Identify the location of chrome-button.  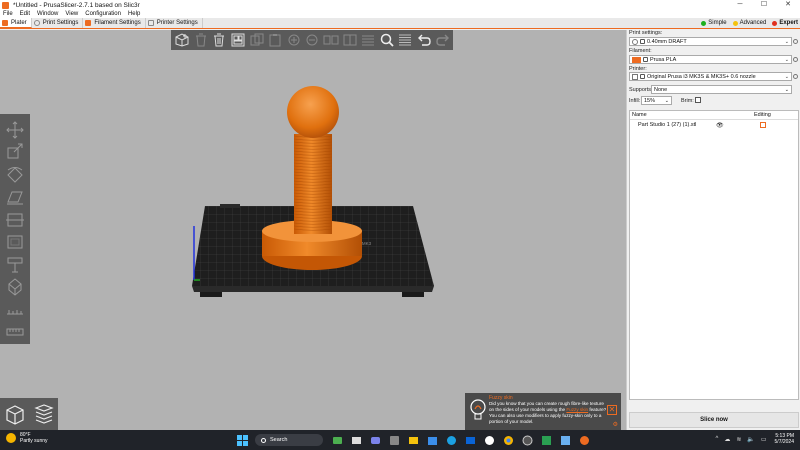
(508, 440).